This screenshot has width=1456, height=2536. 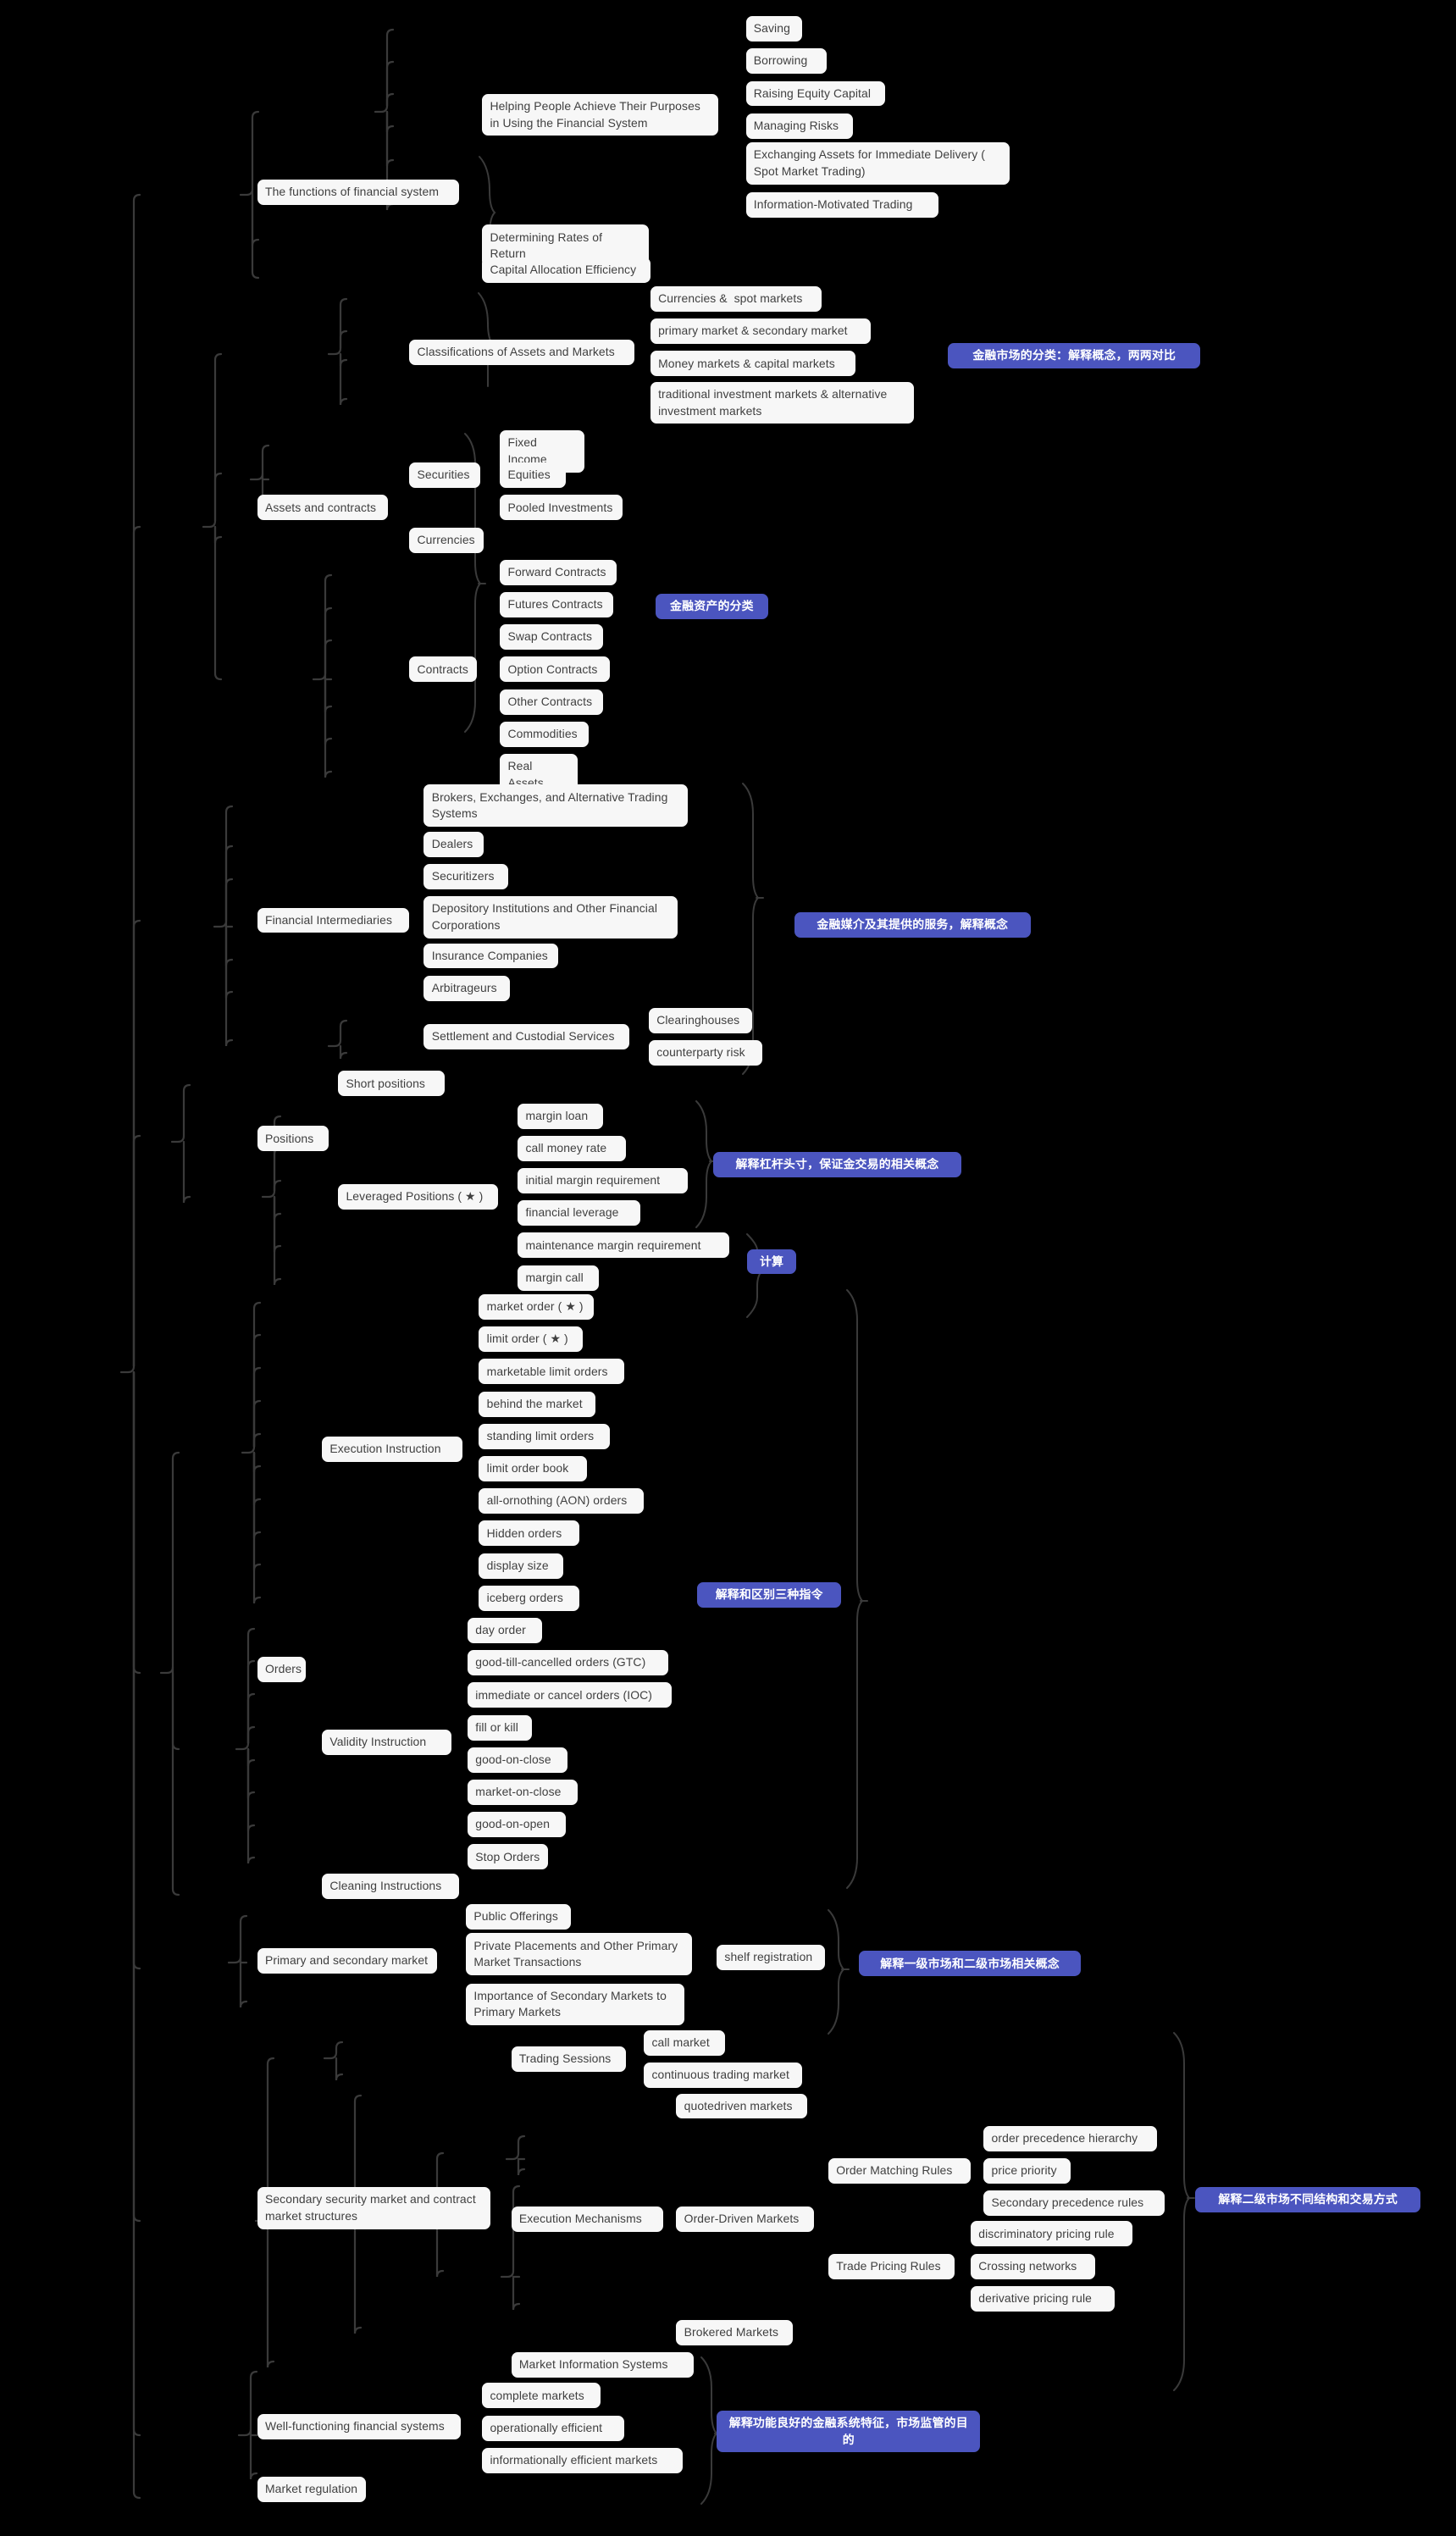 I want to click on node-swap-contracts: Swap Contracts, so click(x=552, y=637).